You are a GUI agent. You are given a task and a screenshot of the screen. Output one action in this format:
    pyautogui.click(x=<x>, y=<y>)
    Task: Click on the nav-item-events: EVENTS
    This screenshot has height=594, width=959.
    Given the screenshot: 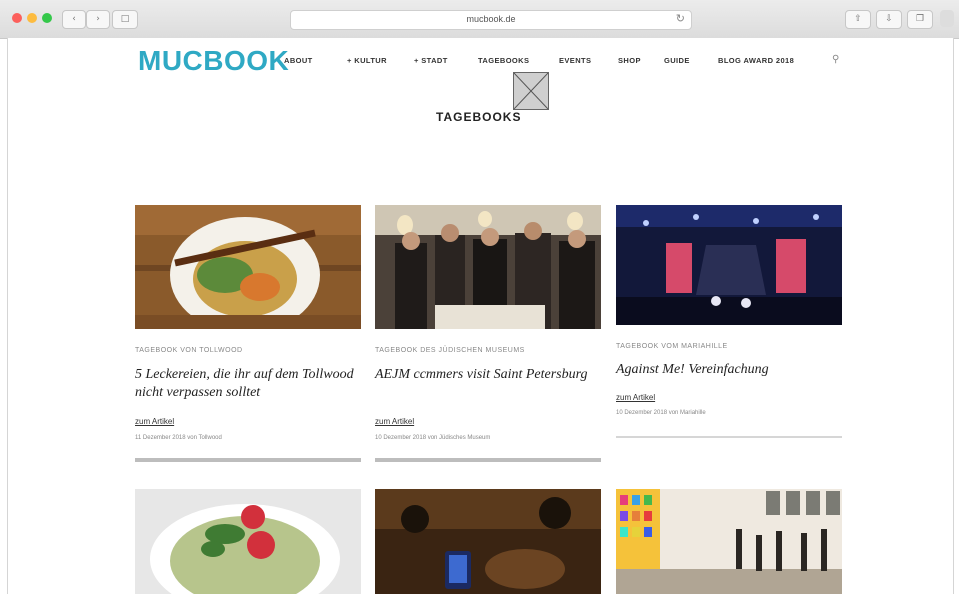 What is the action you would take?
    pyautogui.click(x=575, y=60)
    